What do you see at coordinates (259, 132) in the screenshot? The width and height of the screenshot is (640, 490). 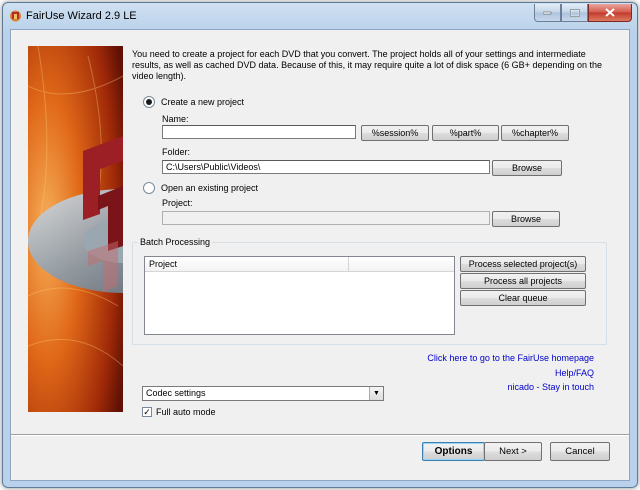 I see `project-name-input` at bounding box center [259, 132].